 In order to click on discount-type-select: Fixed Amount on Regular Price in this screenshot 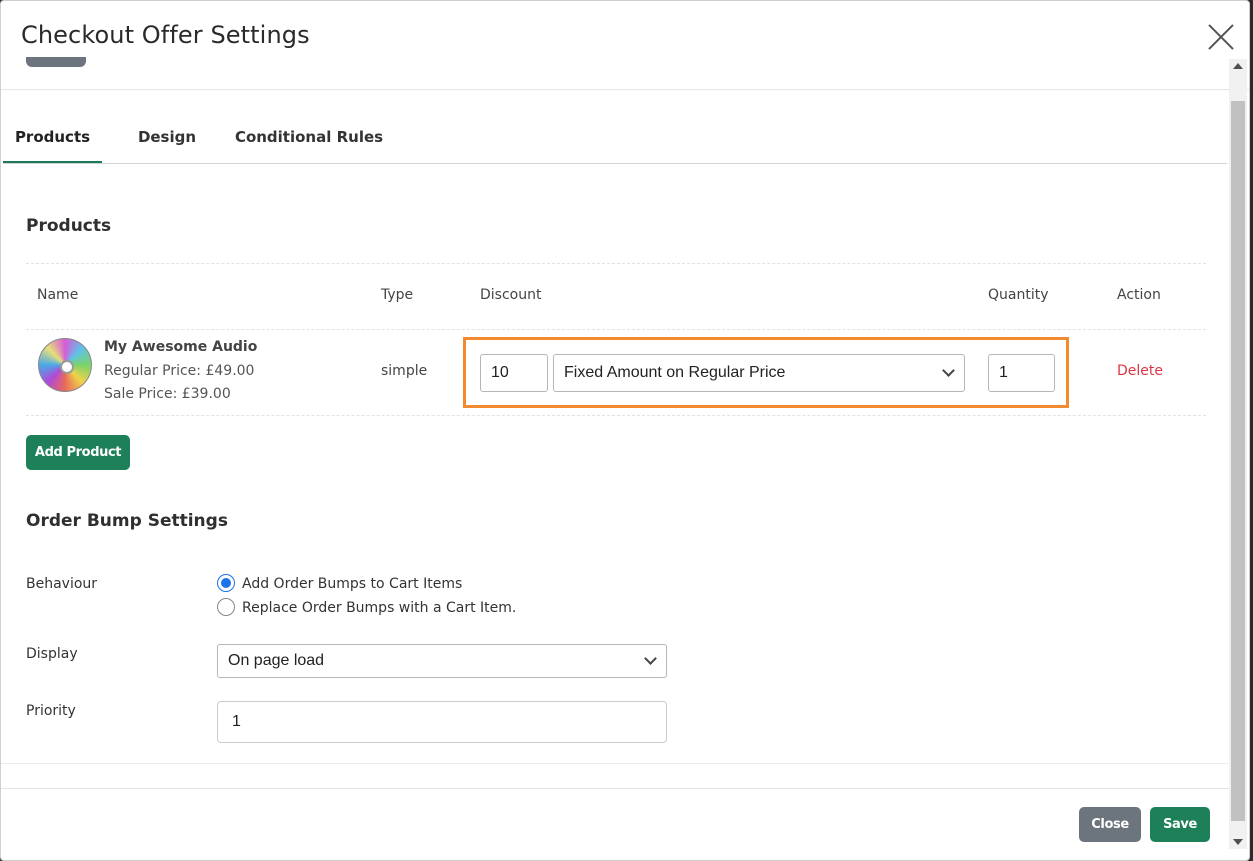, I will do `click(759, 373)`.